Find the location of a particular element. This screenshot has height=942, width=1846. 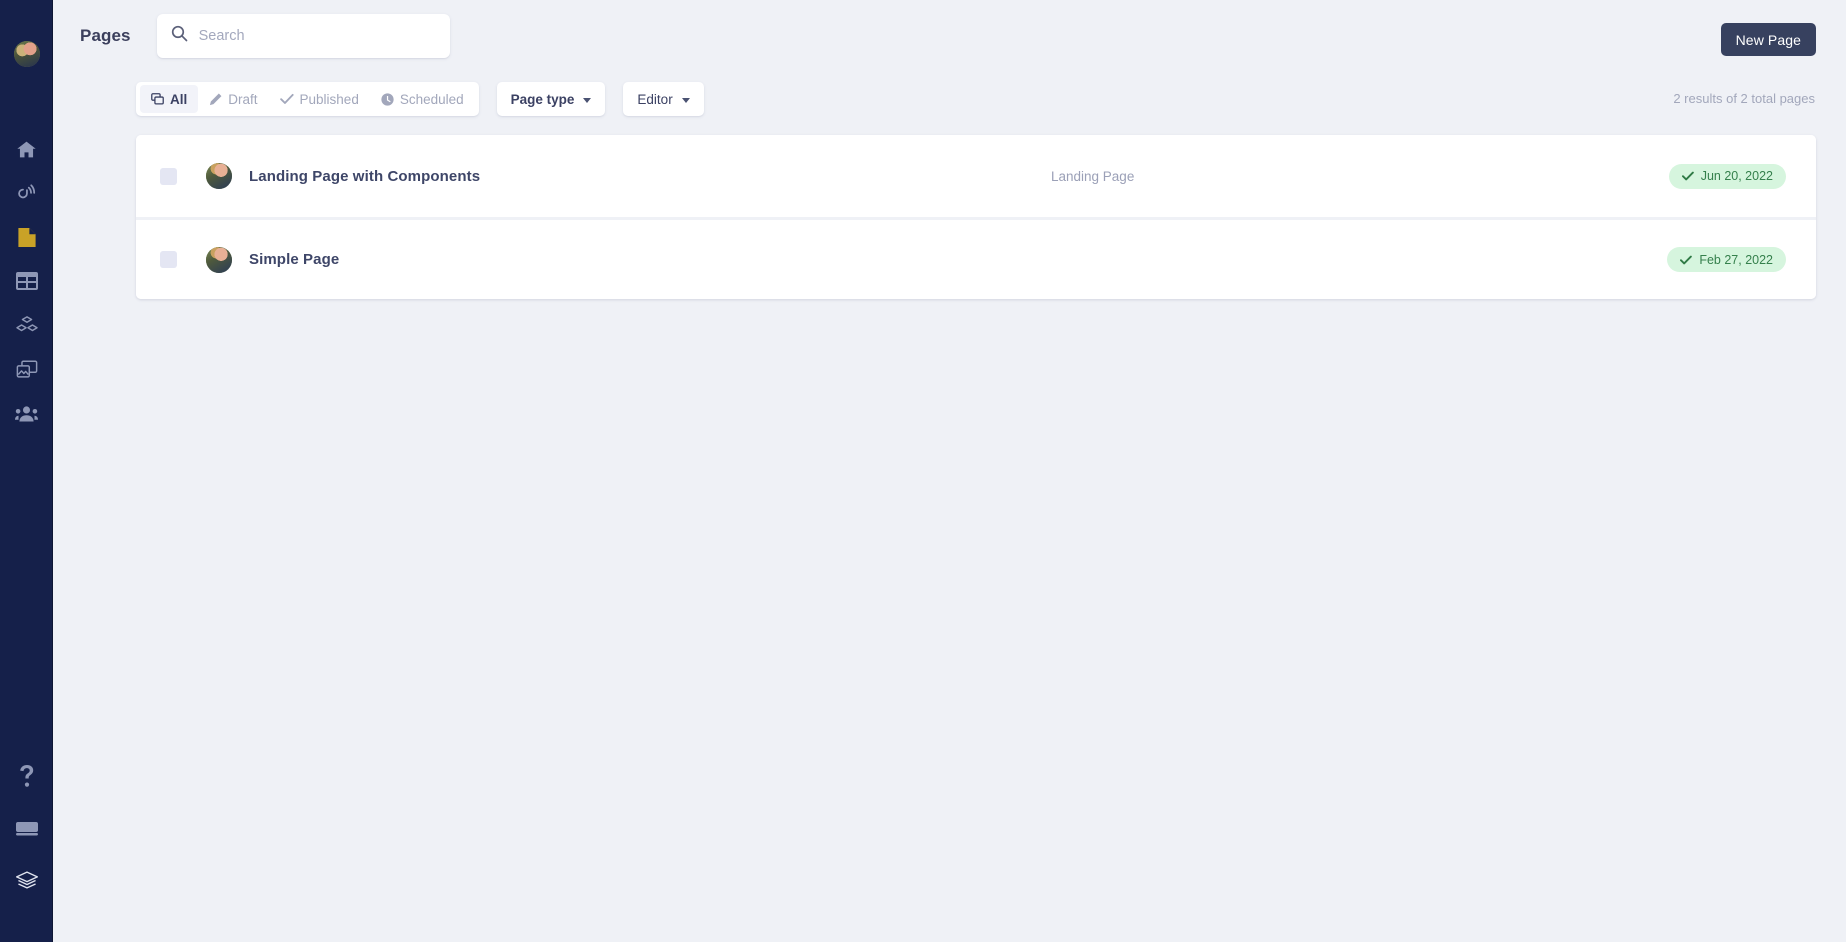

tab-published: Published is located at coordinates (319, 99).